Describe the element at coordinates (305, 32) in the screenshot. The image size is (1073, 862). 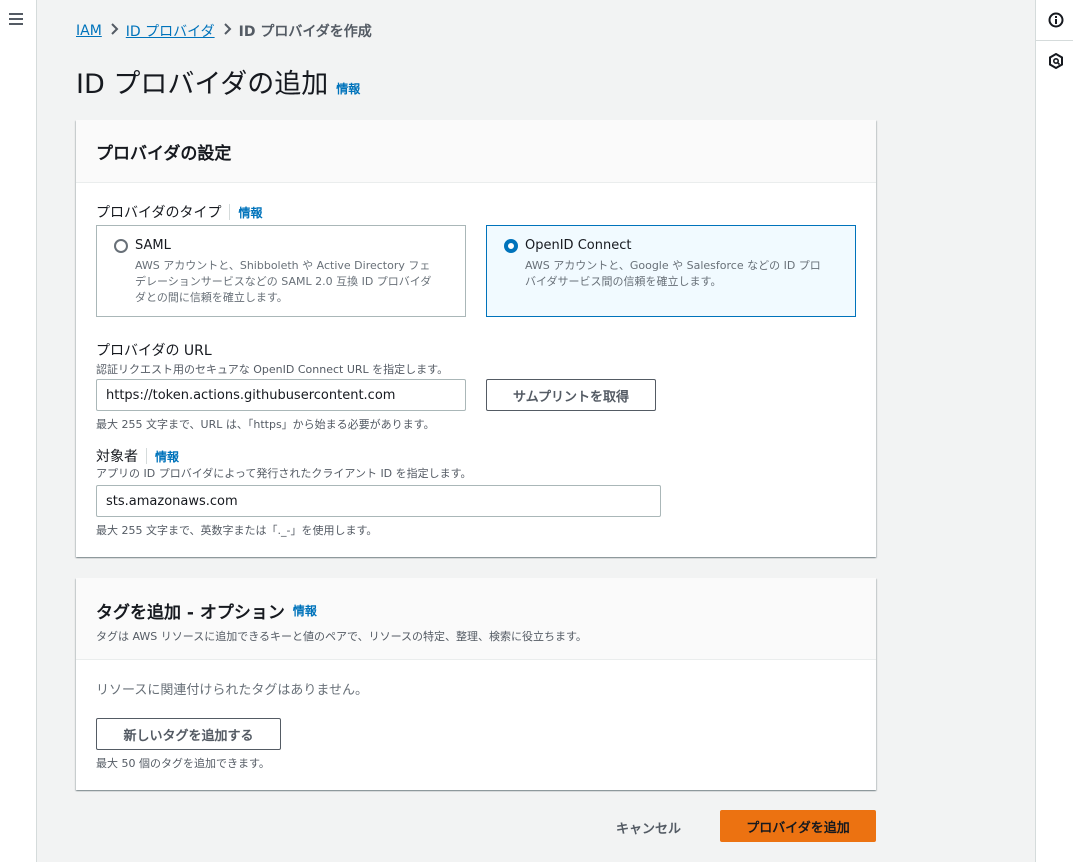
I see `breadcrumb-current: ID プロバイダを作成` at that location.